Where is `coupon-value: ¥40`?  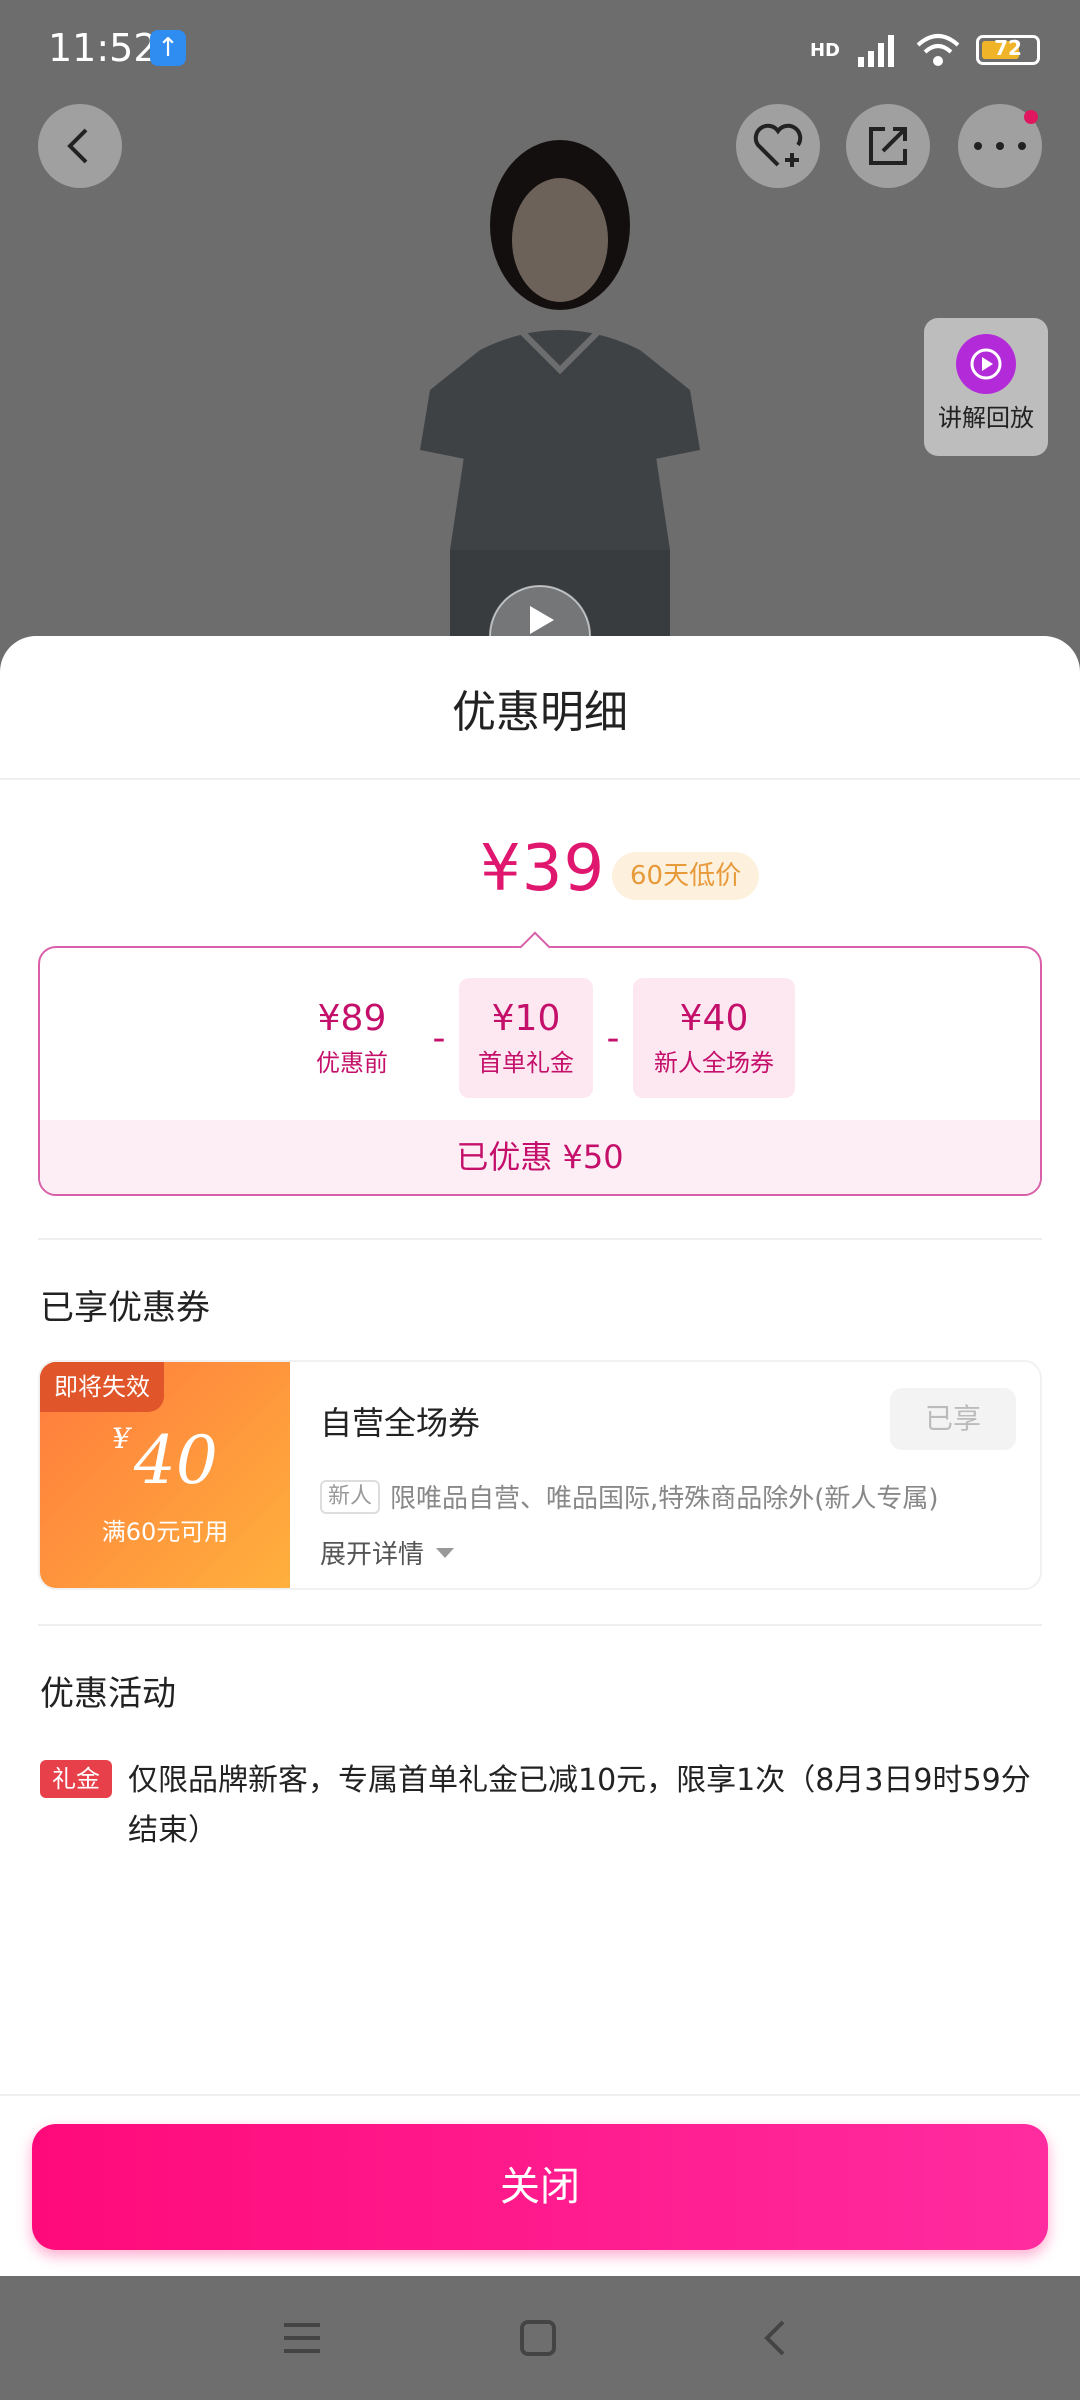
coupon-value: ¥40 is located at coordinates (714, 1018).